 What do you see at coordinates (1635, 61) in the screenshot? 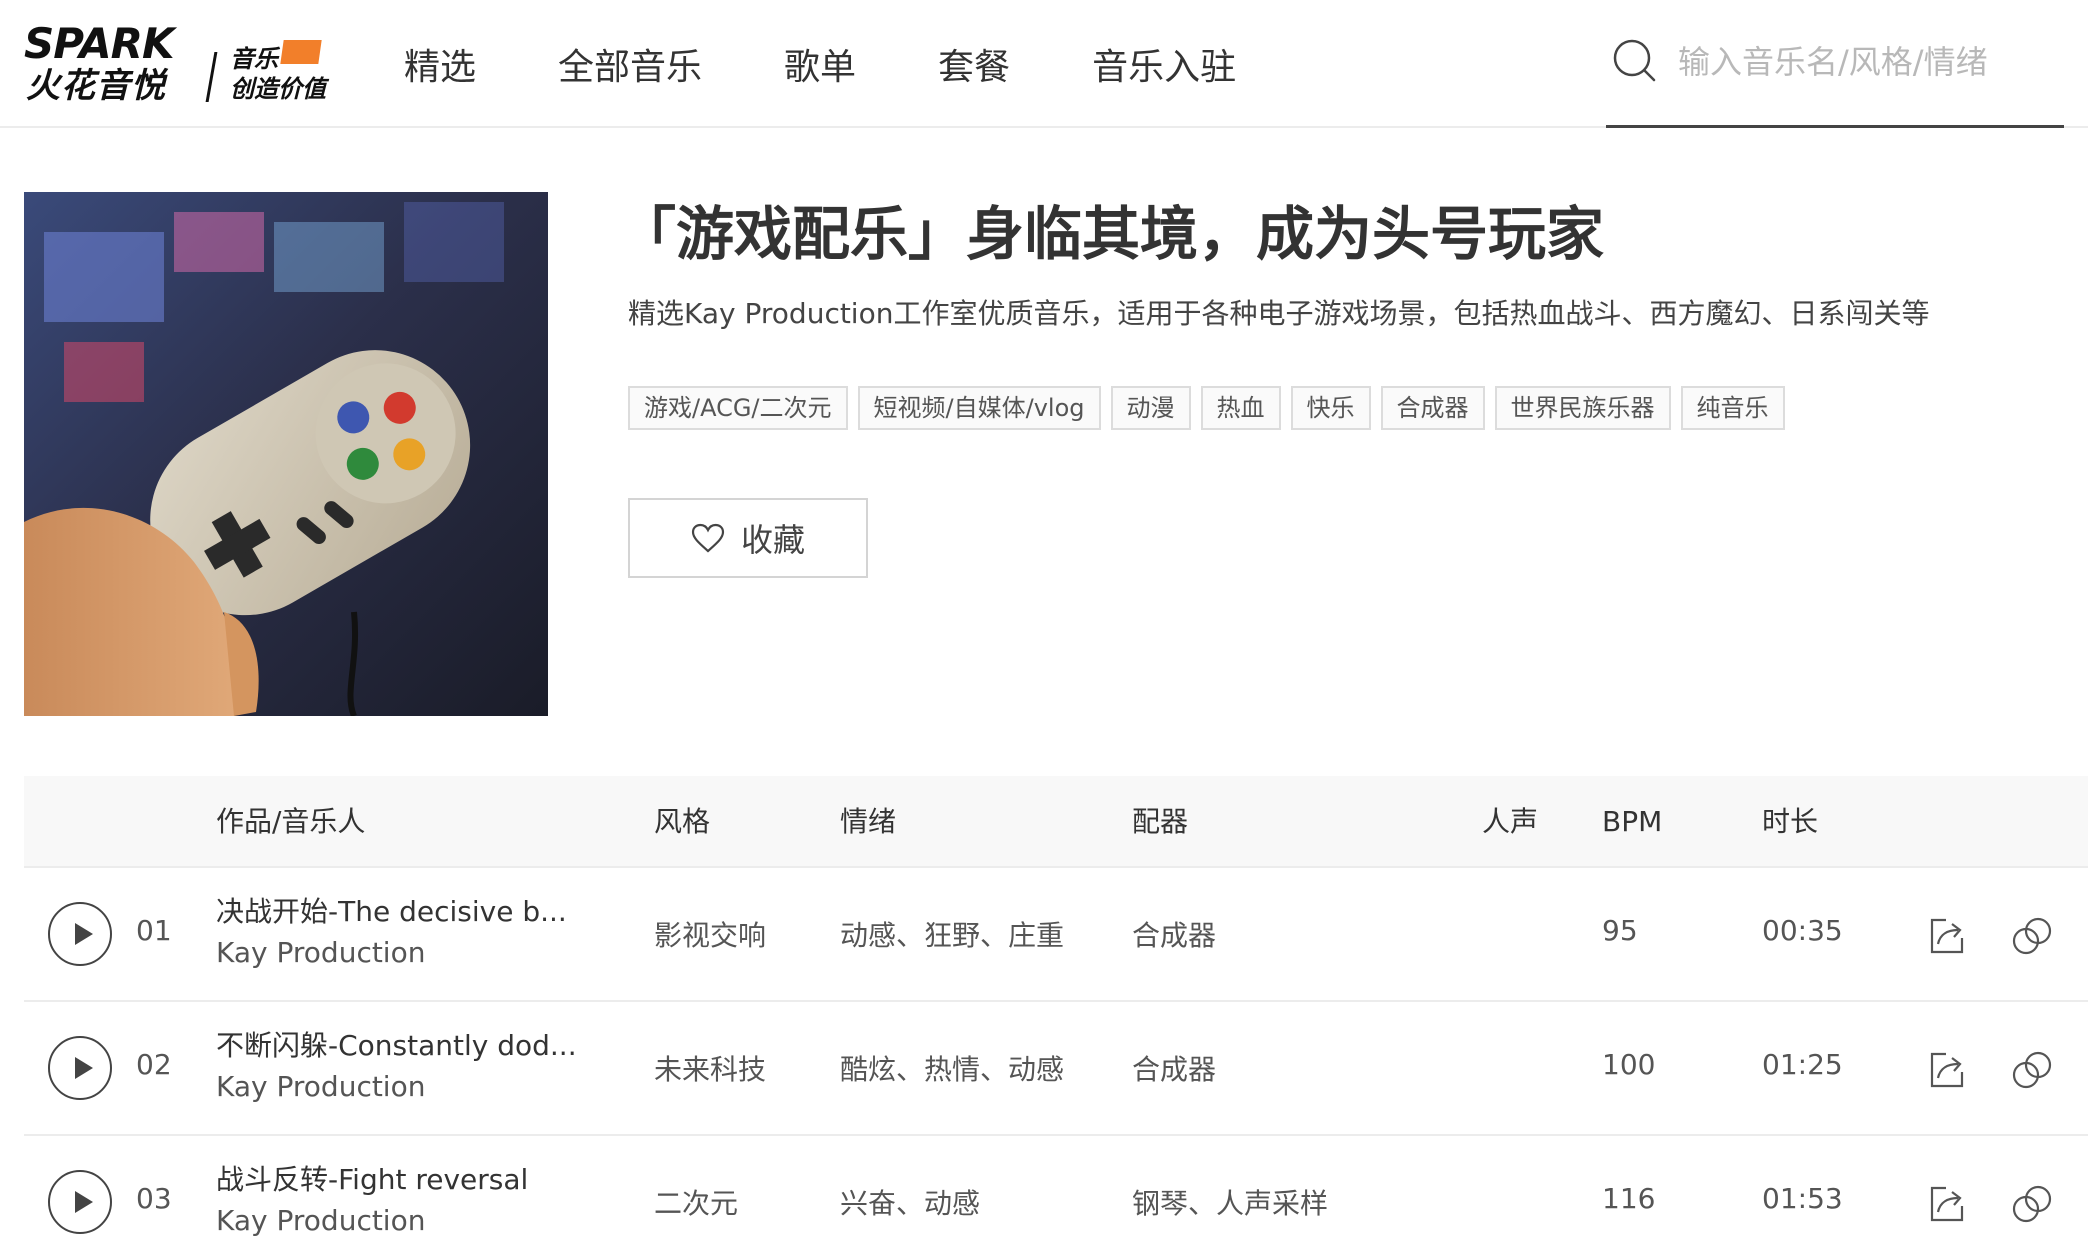
I see `search-icon` at bounding box center [1635, 61].